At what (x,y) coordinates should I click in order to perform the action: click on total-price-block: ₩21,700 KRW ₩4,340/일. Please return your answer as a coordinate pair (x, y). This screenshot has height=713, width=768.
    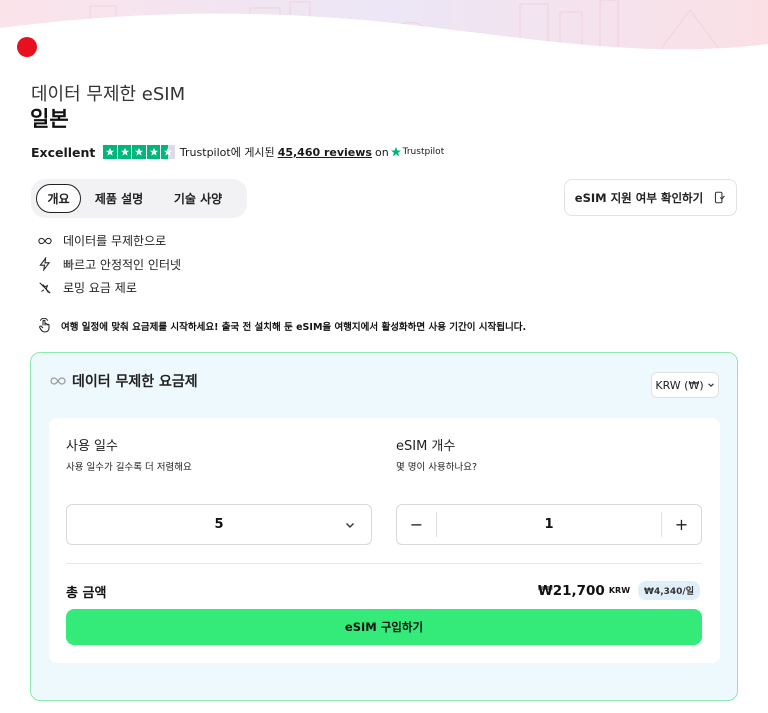
    Looking at the image, I should click on (619, 590).